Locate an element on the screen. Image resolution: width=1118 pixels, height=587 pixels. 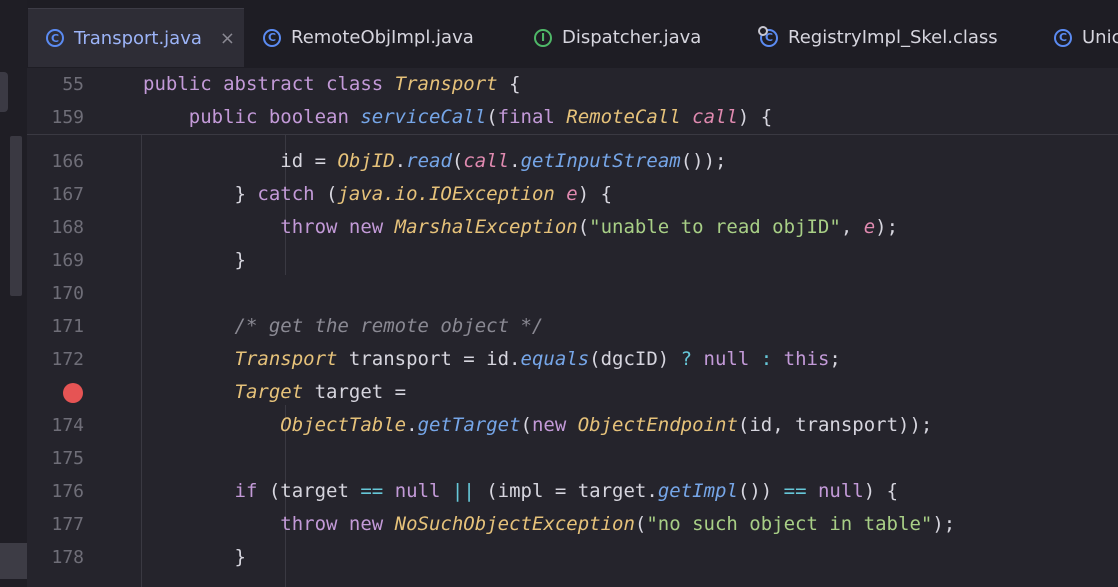
tab-remoteobjimpl-java: C RemoteObjImpl.java is located at coordinates (368, 37).